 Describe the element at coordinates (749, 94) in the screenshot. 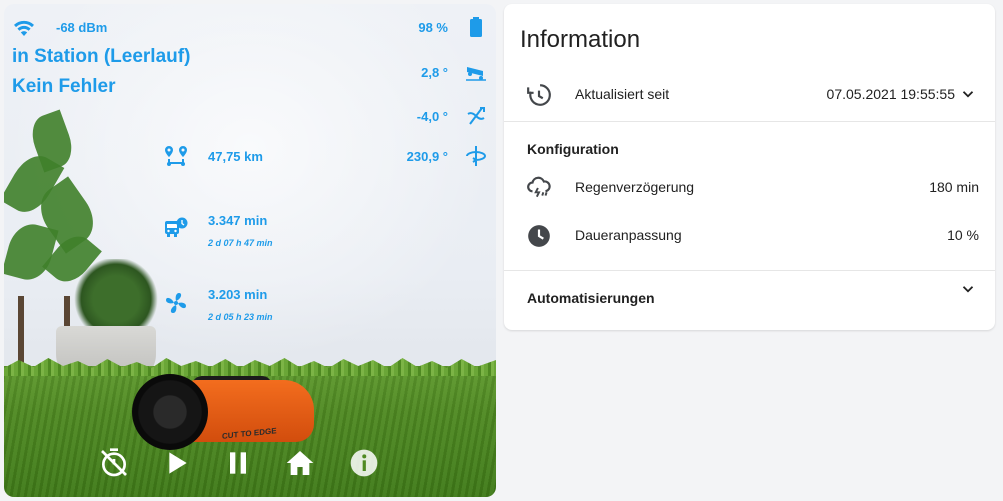

I see `updated-row: Aktualisiert seit 07.05.2021 19:55:55` at that location.